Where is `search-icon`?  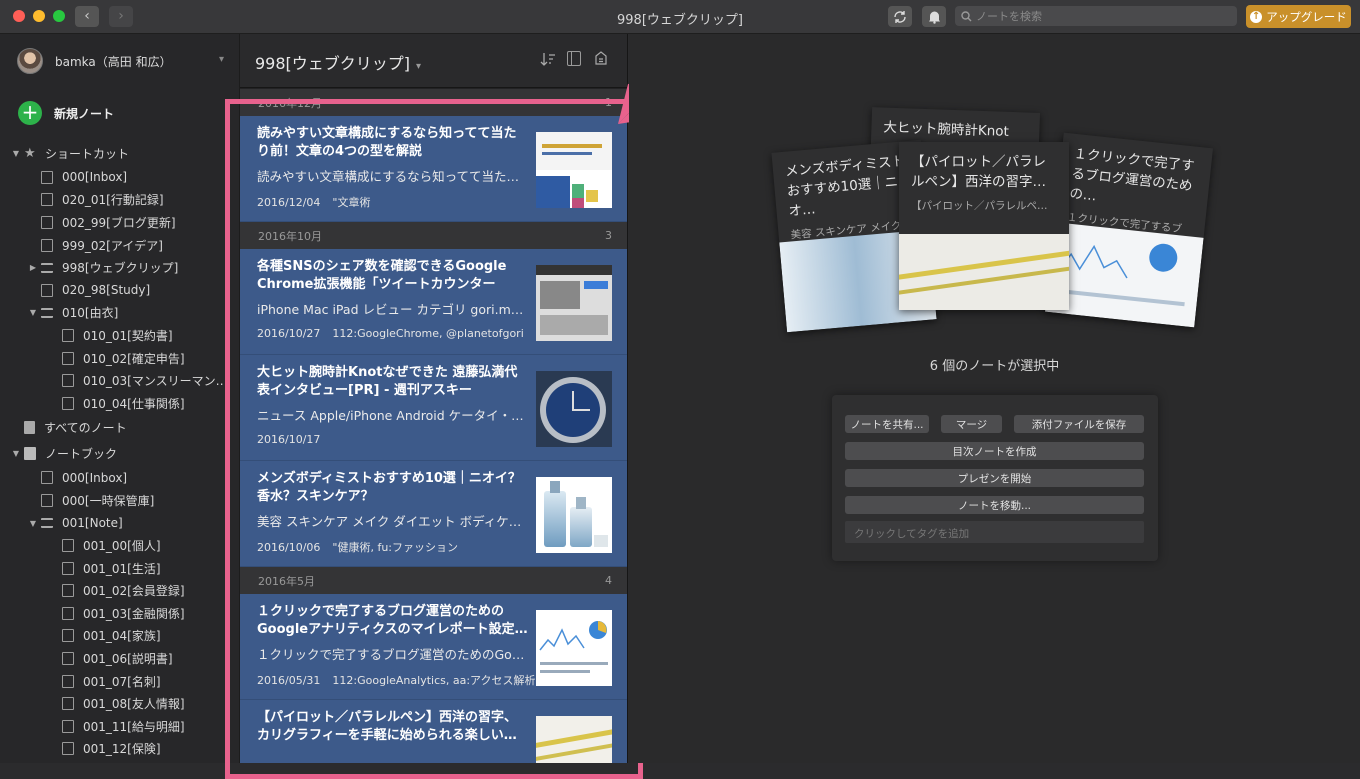 search-icon is located at coordinates (966, 15).